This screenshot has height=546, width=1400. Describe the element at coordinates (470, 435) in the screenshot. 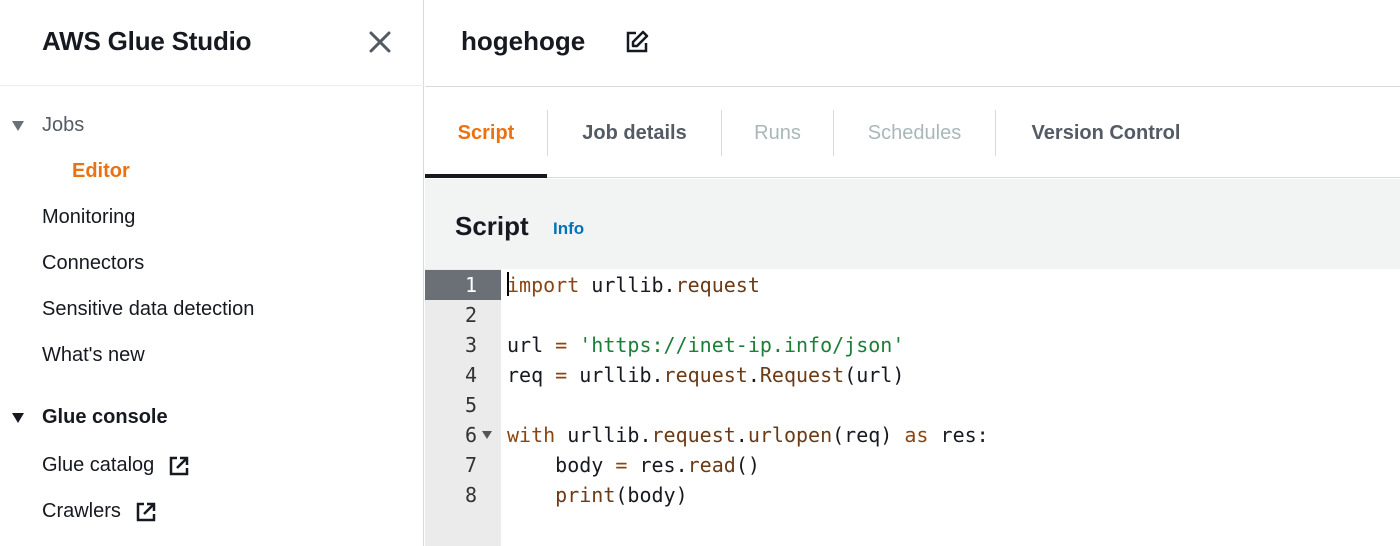

I see `line-number: 6` at that location.